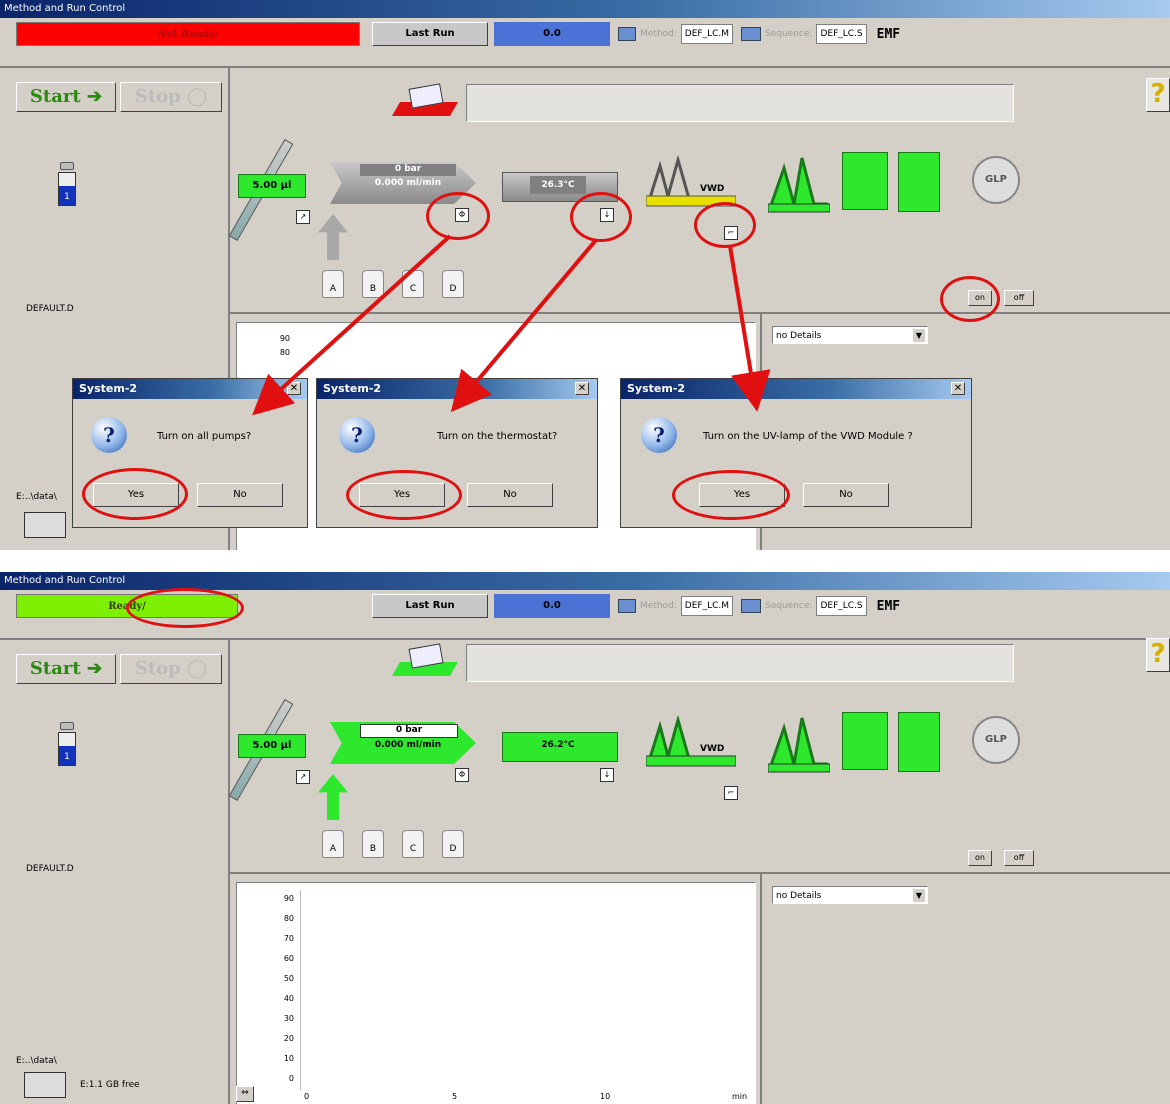 The height and width of the screenshot is (1104, 1170). I want to click on sequence-label: Sequence:, so click(789, 606).